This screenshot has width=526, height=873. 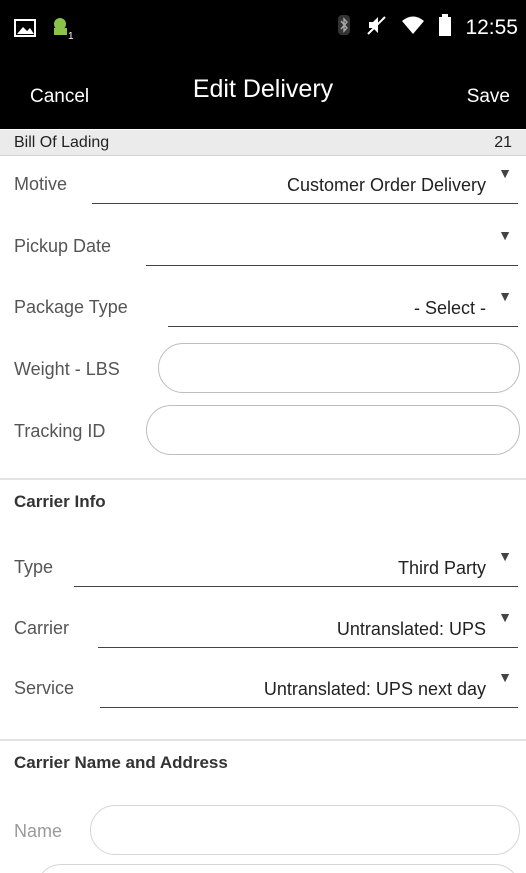 I want to click on name-row: Name, so click(x=263, y=831).